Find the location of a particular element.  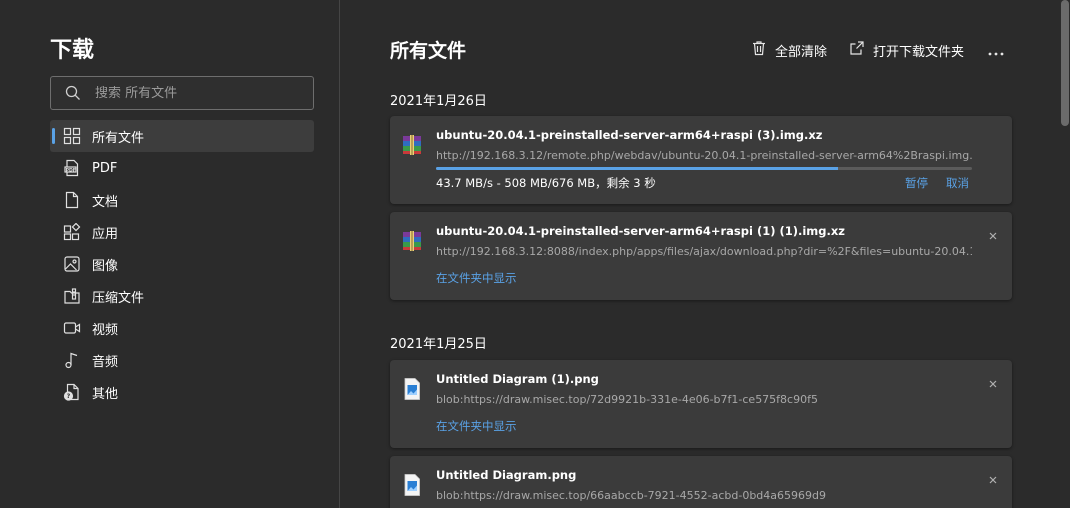

image-icon is located at coordinates (72, 264).